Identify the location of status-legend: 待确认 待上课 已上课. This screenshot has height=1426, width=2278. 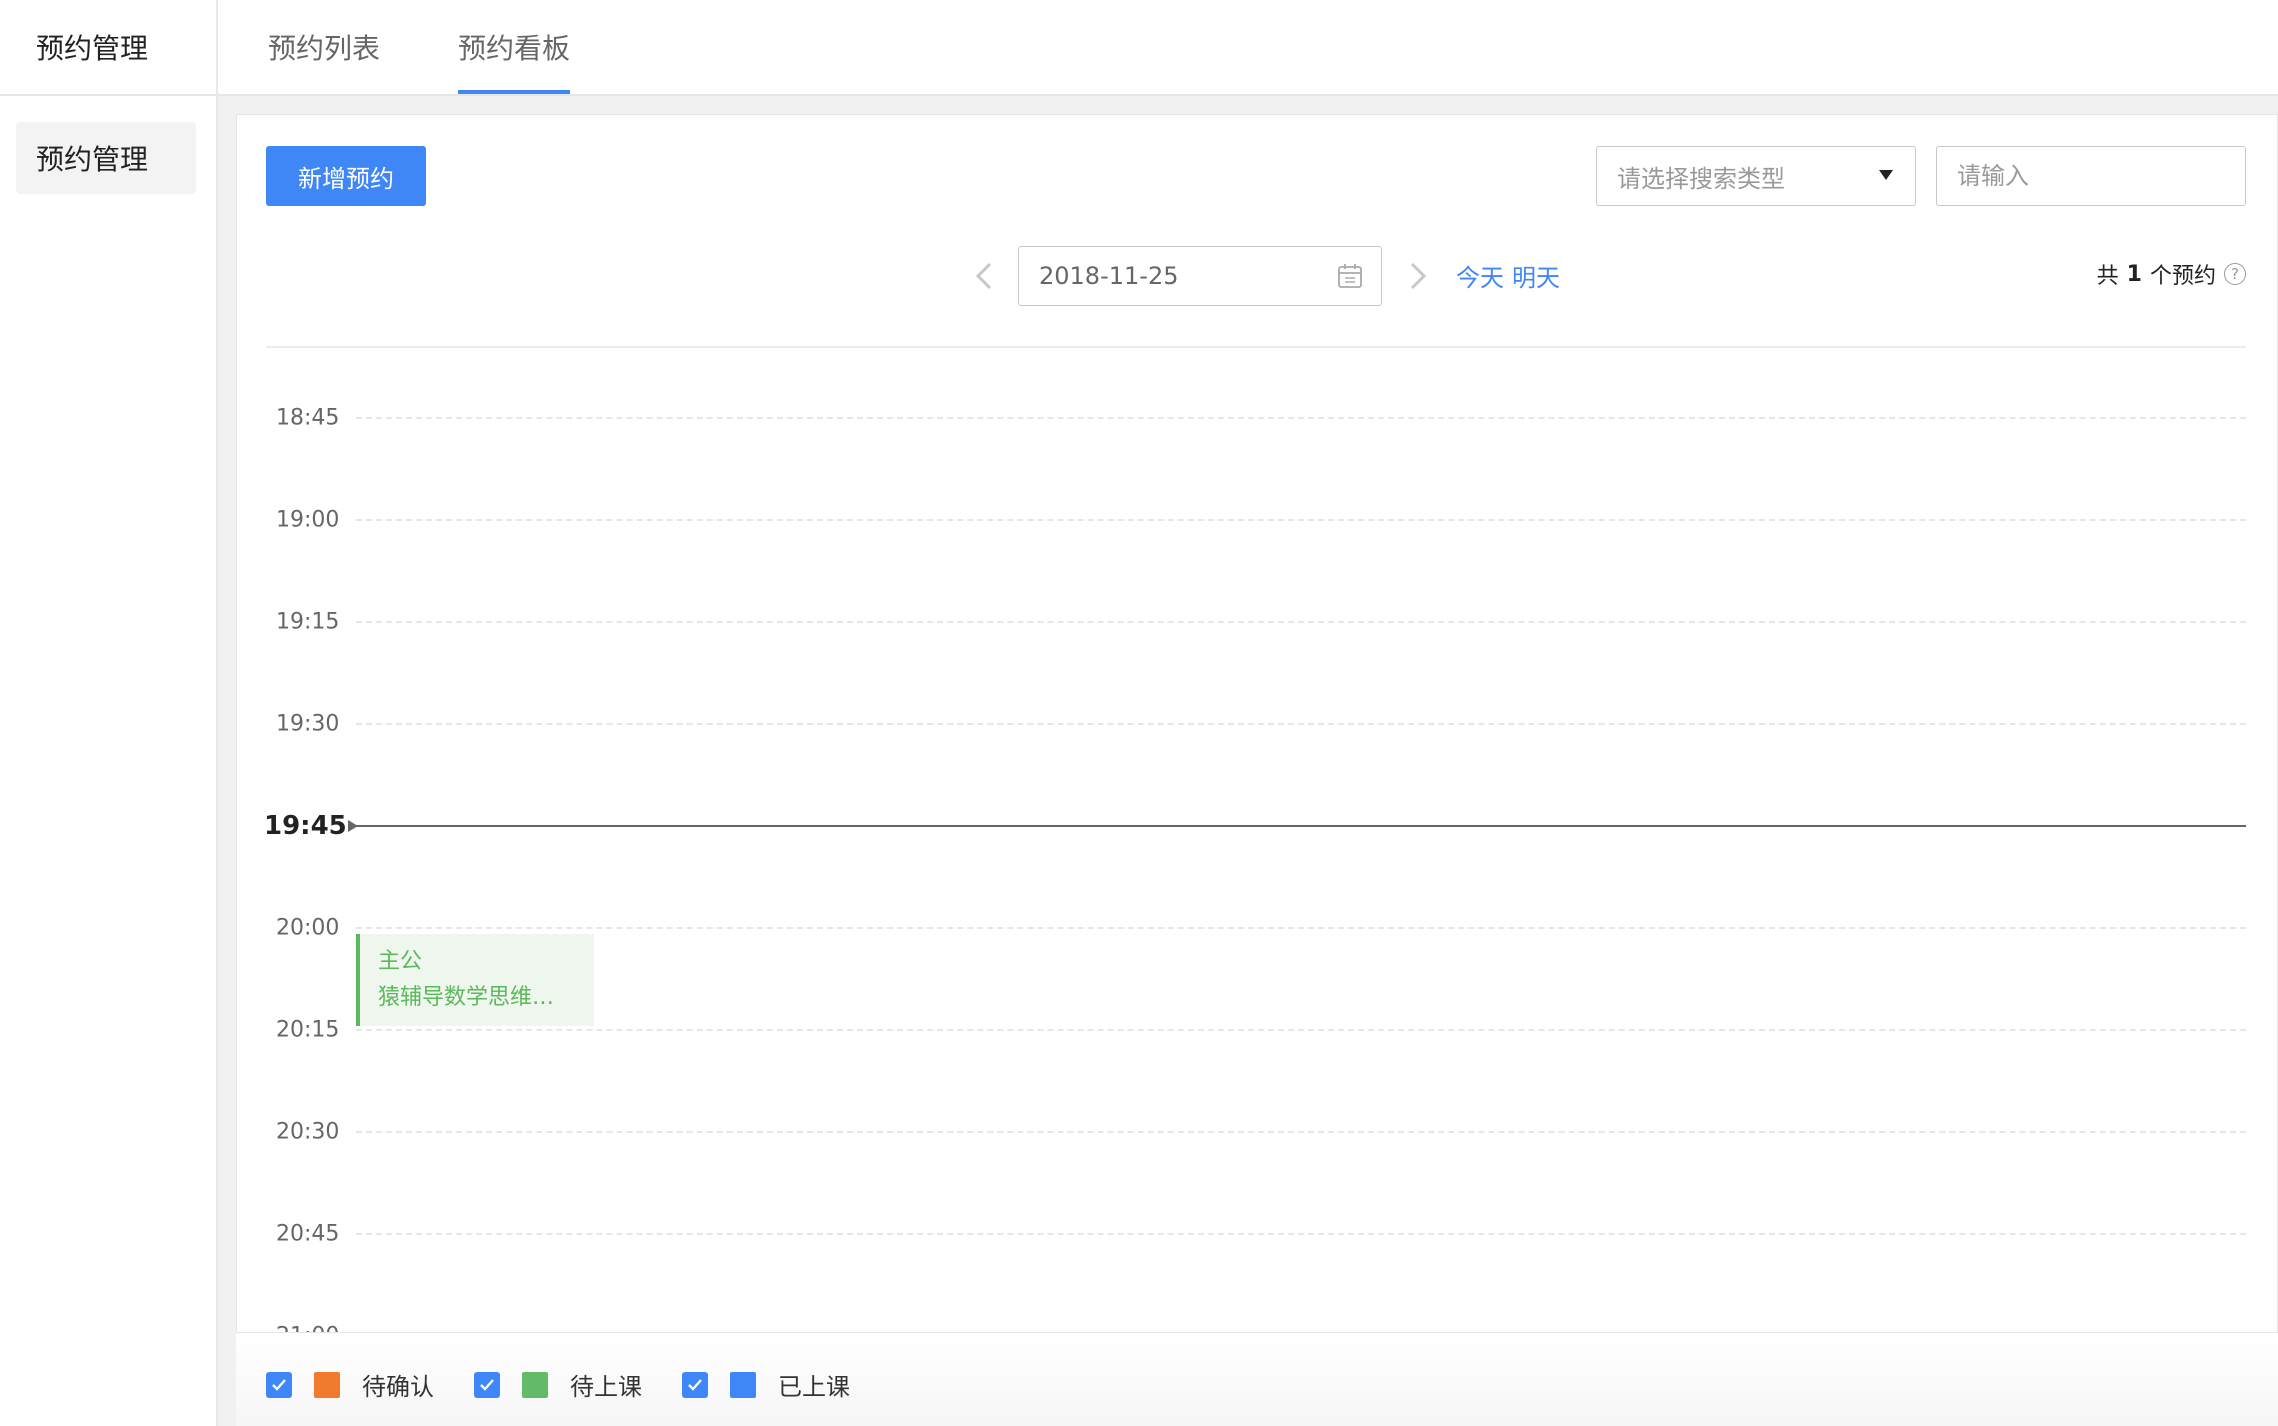
(1257, 1379).